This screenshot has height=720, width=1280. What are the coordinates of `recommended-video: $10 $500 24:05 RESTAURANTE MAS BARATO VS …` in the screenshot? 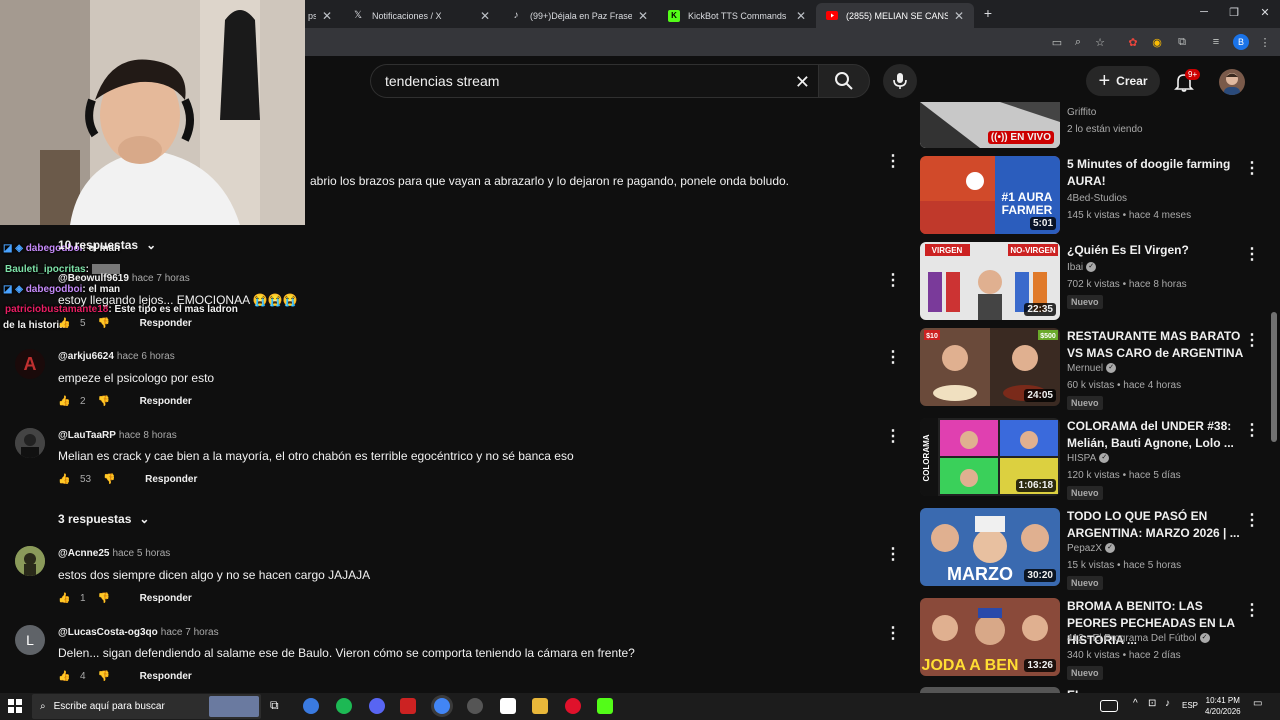 It's located at (1095, 369).